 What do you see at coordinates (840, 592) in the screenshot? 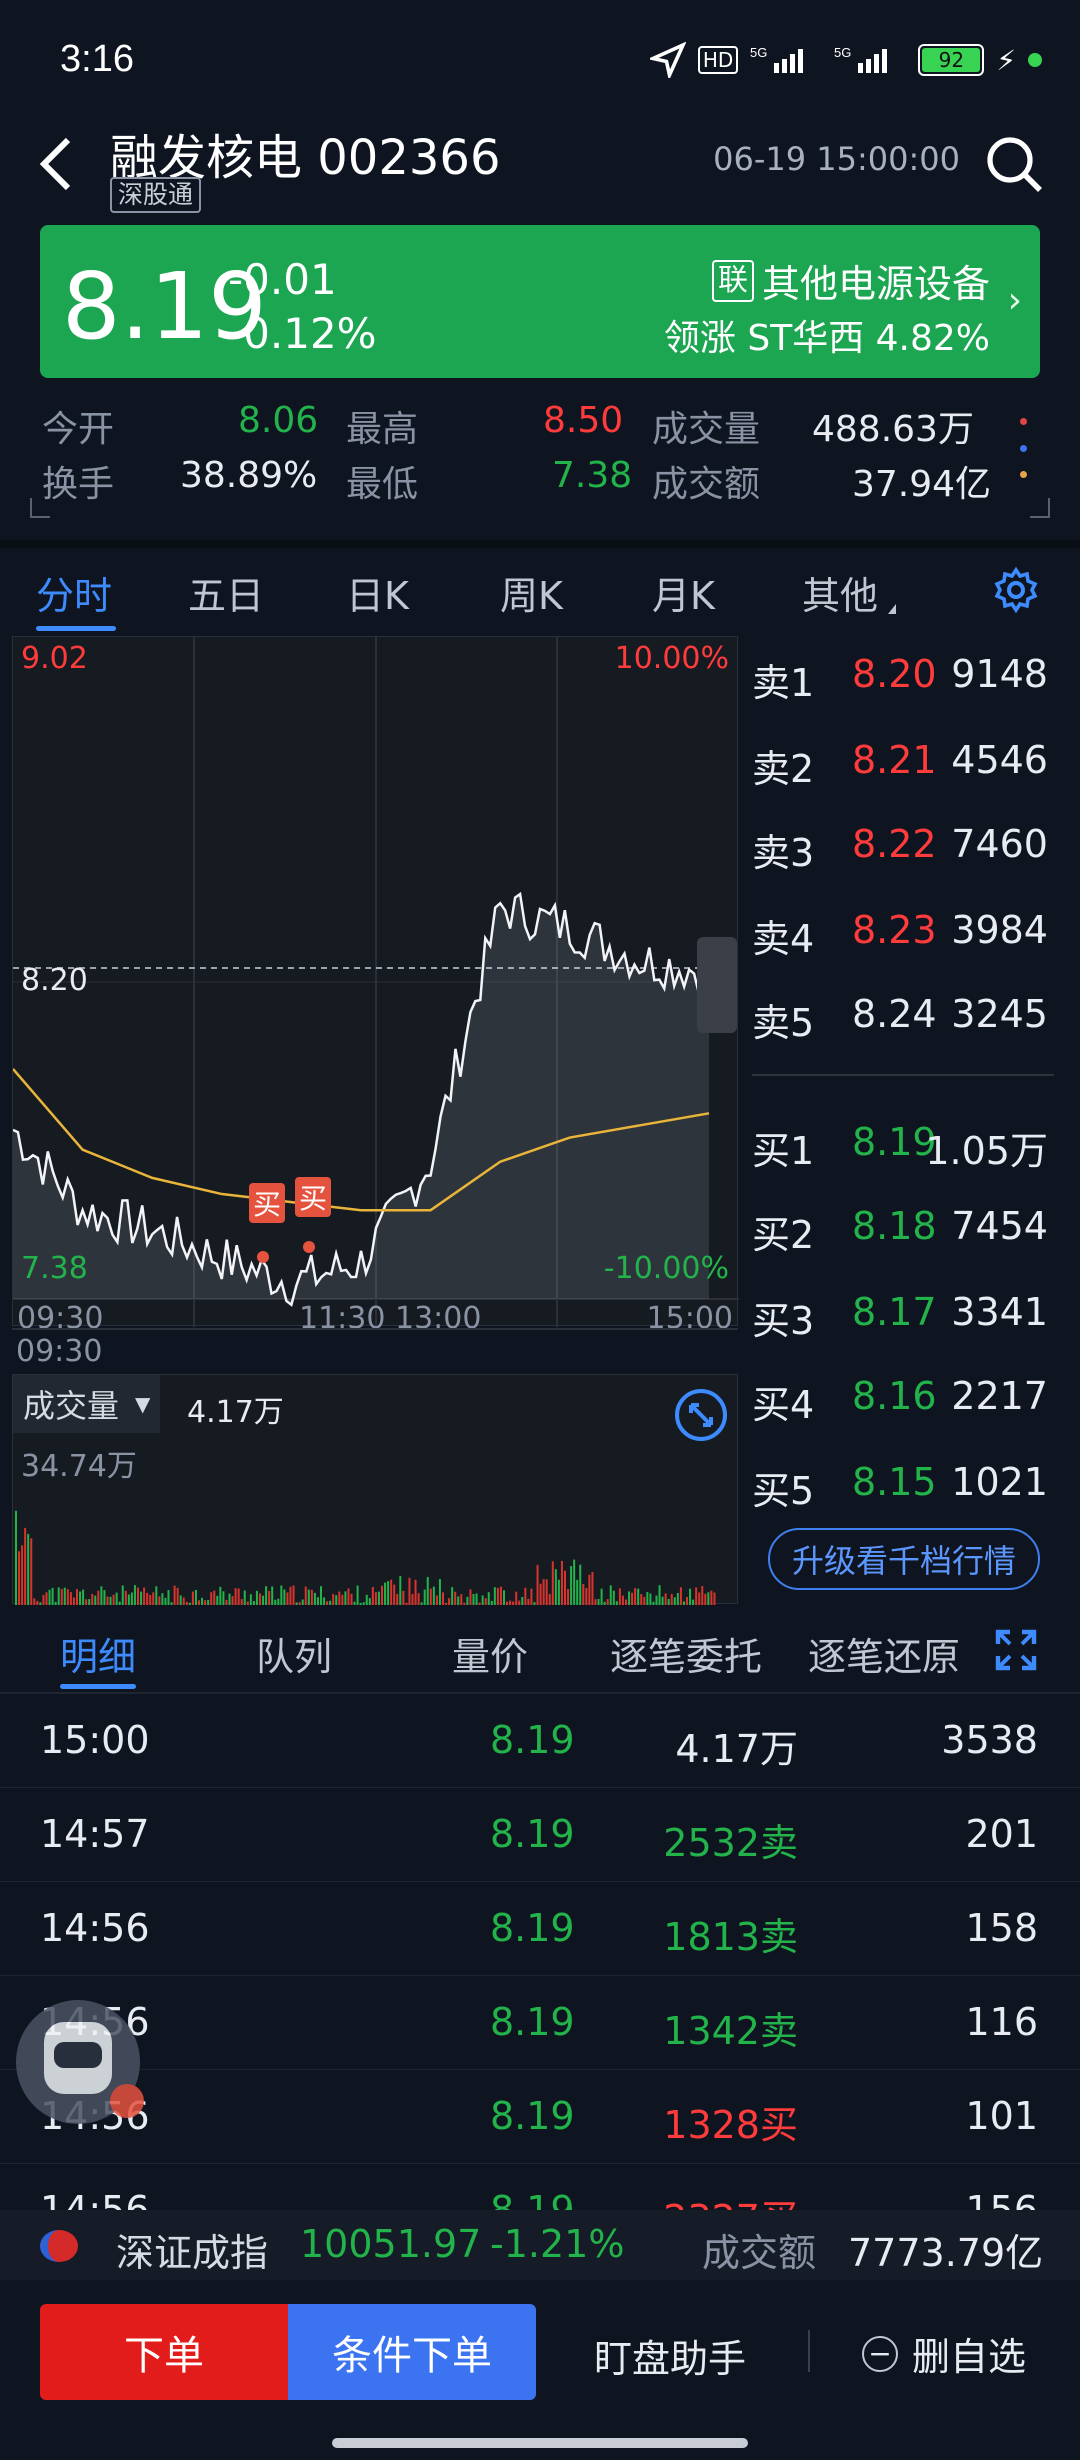
I see `tab-other: 其他` at bounding box center [840, 592].